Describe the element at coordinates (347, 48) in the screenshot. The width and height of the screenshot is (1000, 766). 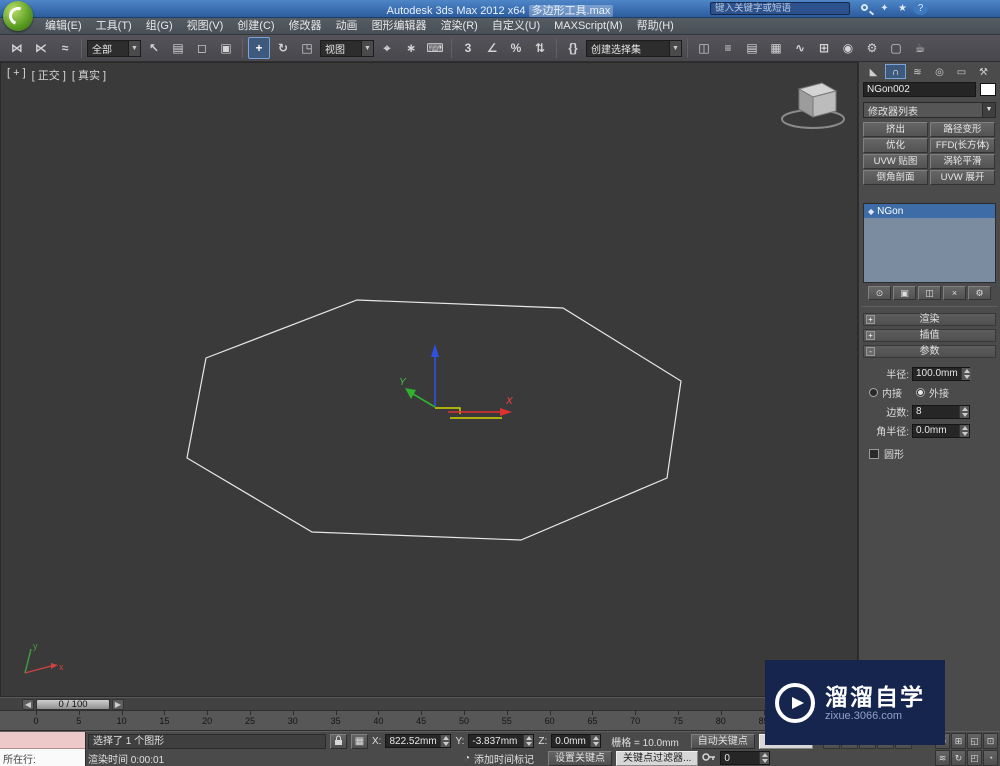
I see `reference-coordinate-system-dropdown: 视图 ▼` at that location.